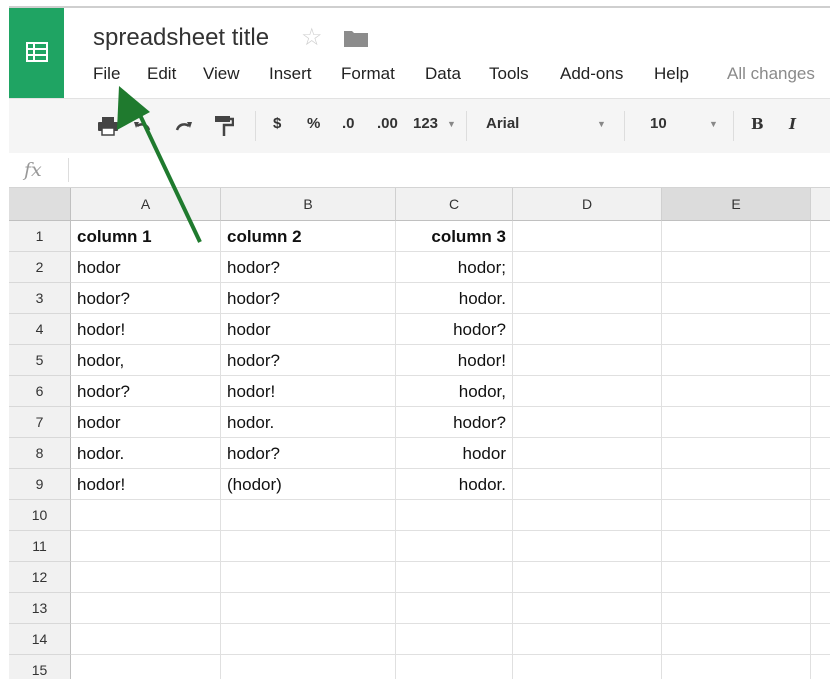 The image size is (830, 679). Describe the element at coordinates (356, 40) in the screenshot. I see `folder-icon` at that location.